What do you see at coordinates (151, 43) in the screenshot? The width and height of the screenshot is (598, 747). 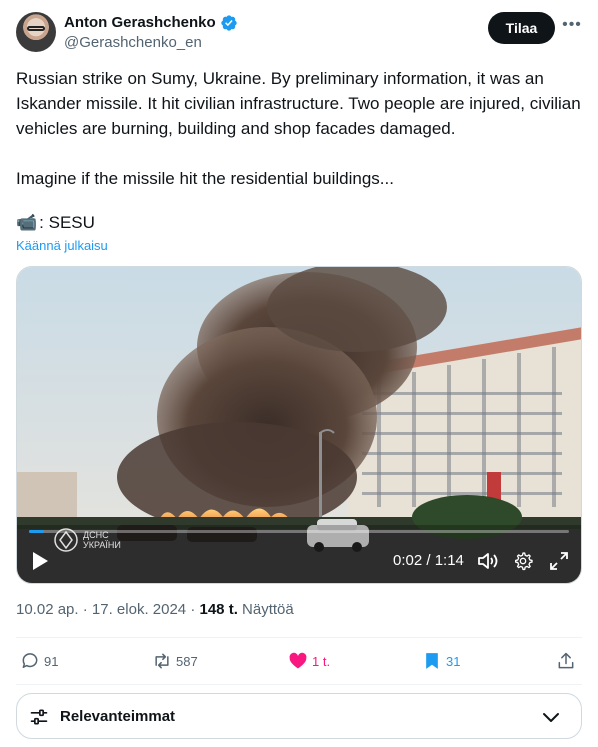 I see `author-handle: @Gerashchenko_en` at bounding box center [151, 43].